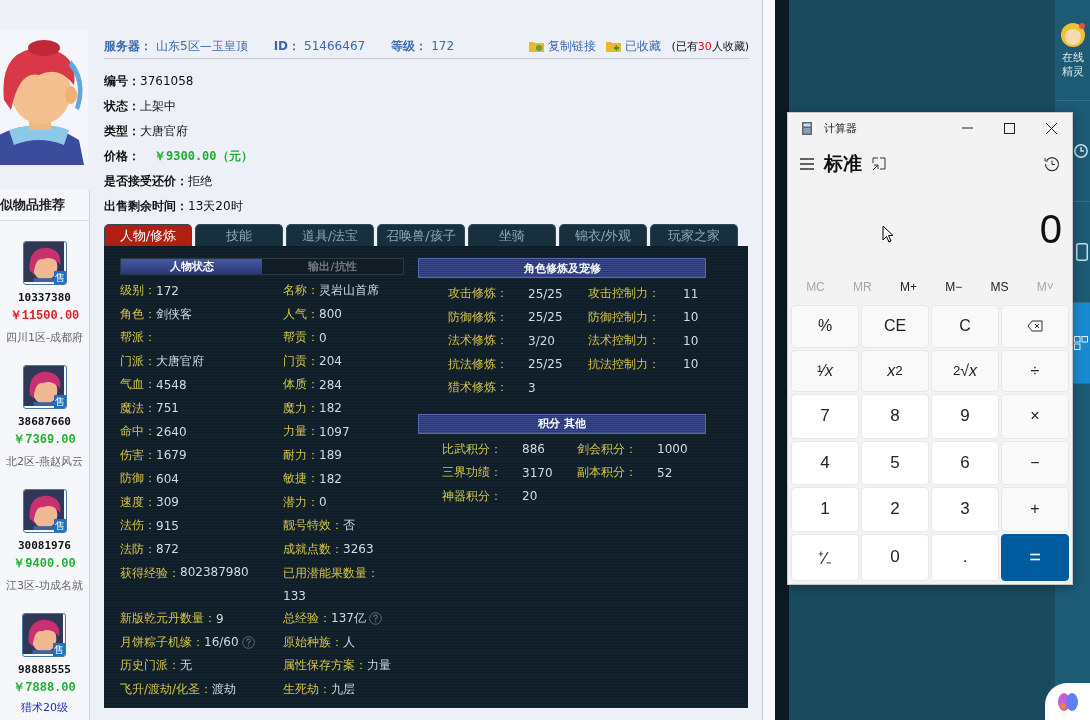 The height and width of the screenshot is (720, 1090). What do you see at coordinates (1035, 557) in the screenshot?
I see `equals-button: =` at bounding box center [1035, 557].